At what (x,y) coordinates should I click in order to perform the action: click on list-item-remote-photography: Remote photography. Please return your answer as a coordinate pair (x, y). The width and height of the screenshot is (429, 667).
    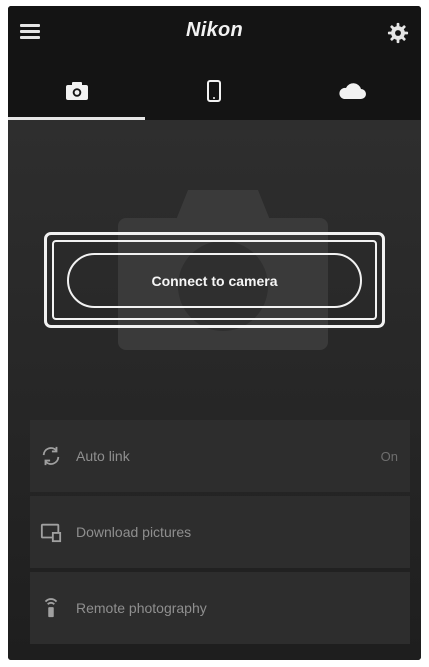
    Looking at the image, I should click on (220, 608).